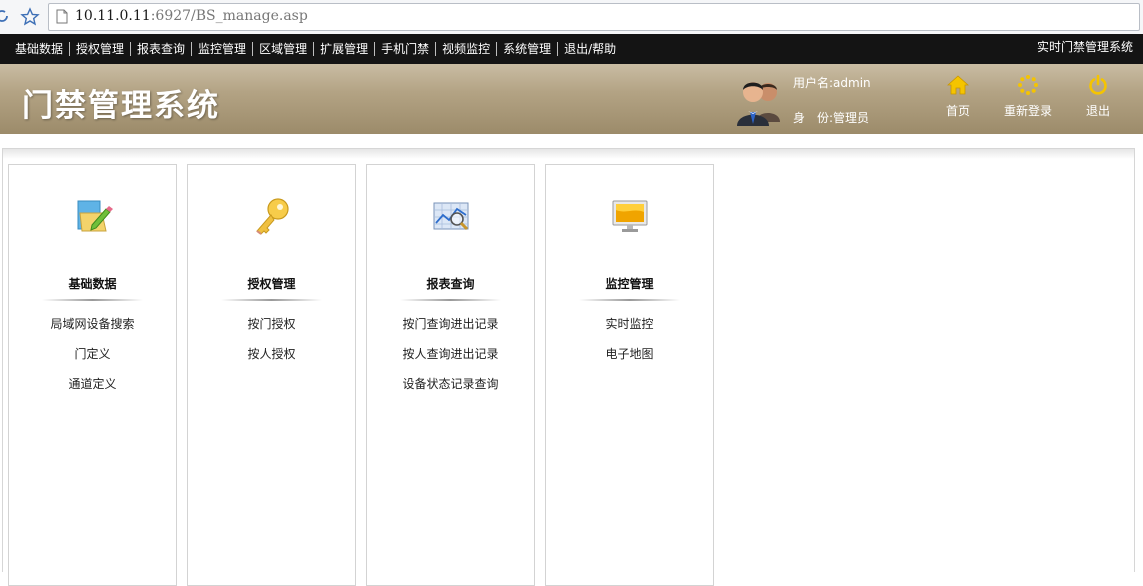 This screenshot has height=586, width=1143. What do you see at coordinates (451, 216) in the screenshot?
I see `chart-search-icon` at bounding box center [451, 216].